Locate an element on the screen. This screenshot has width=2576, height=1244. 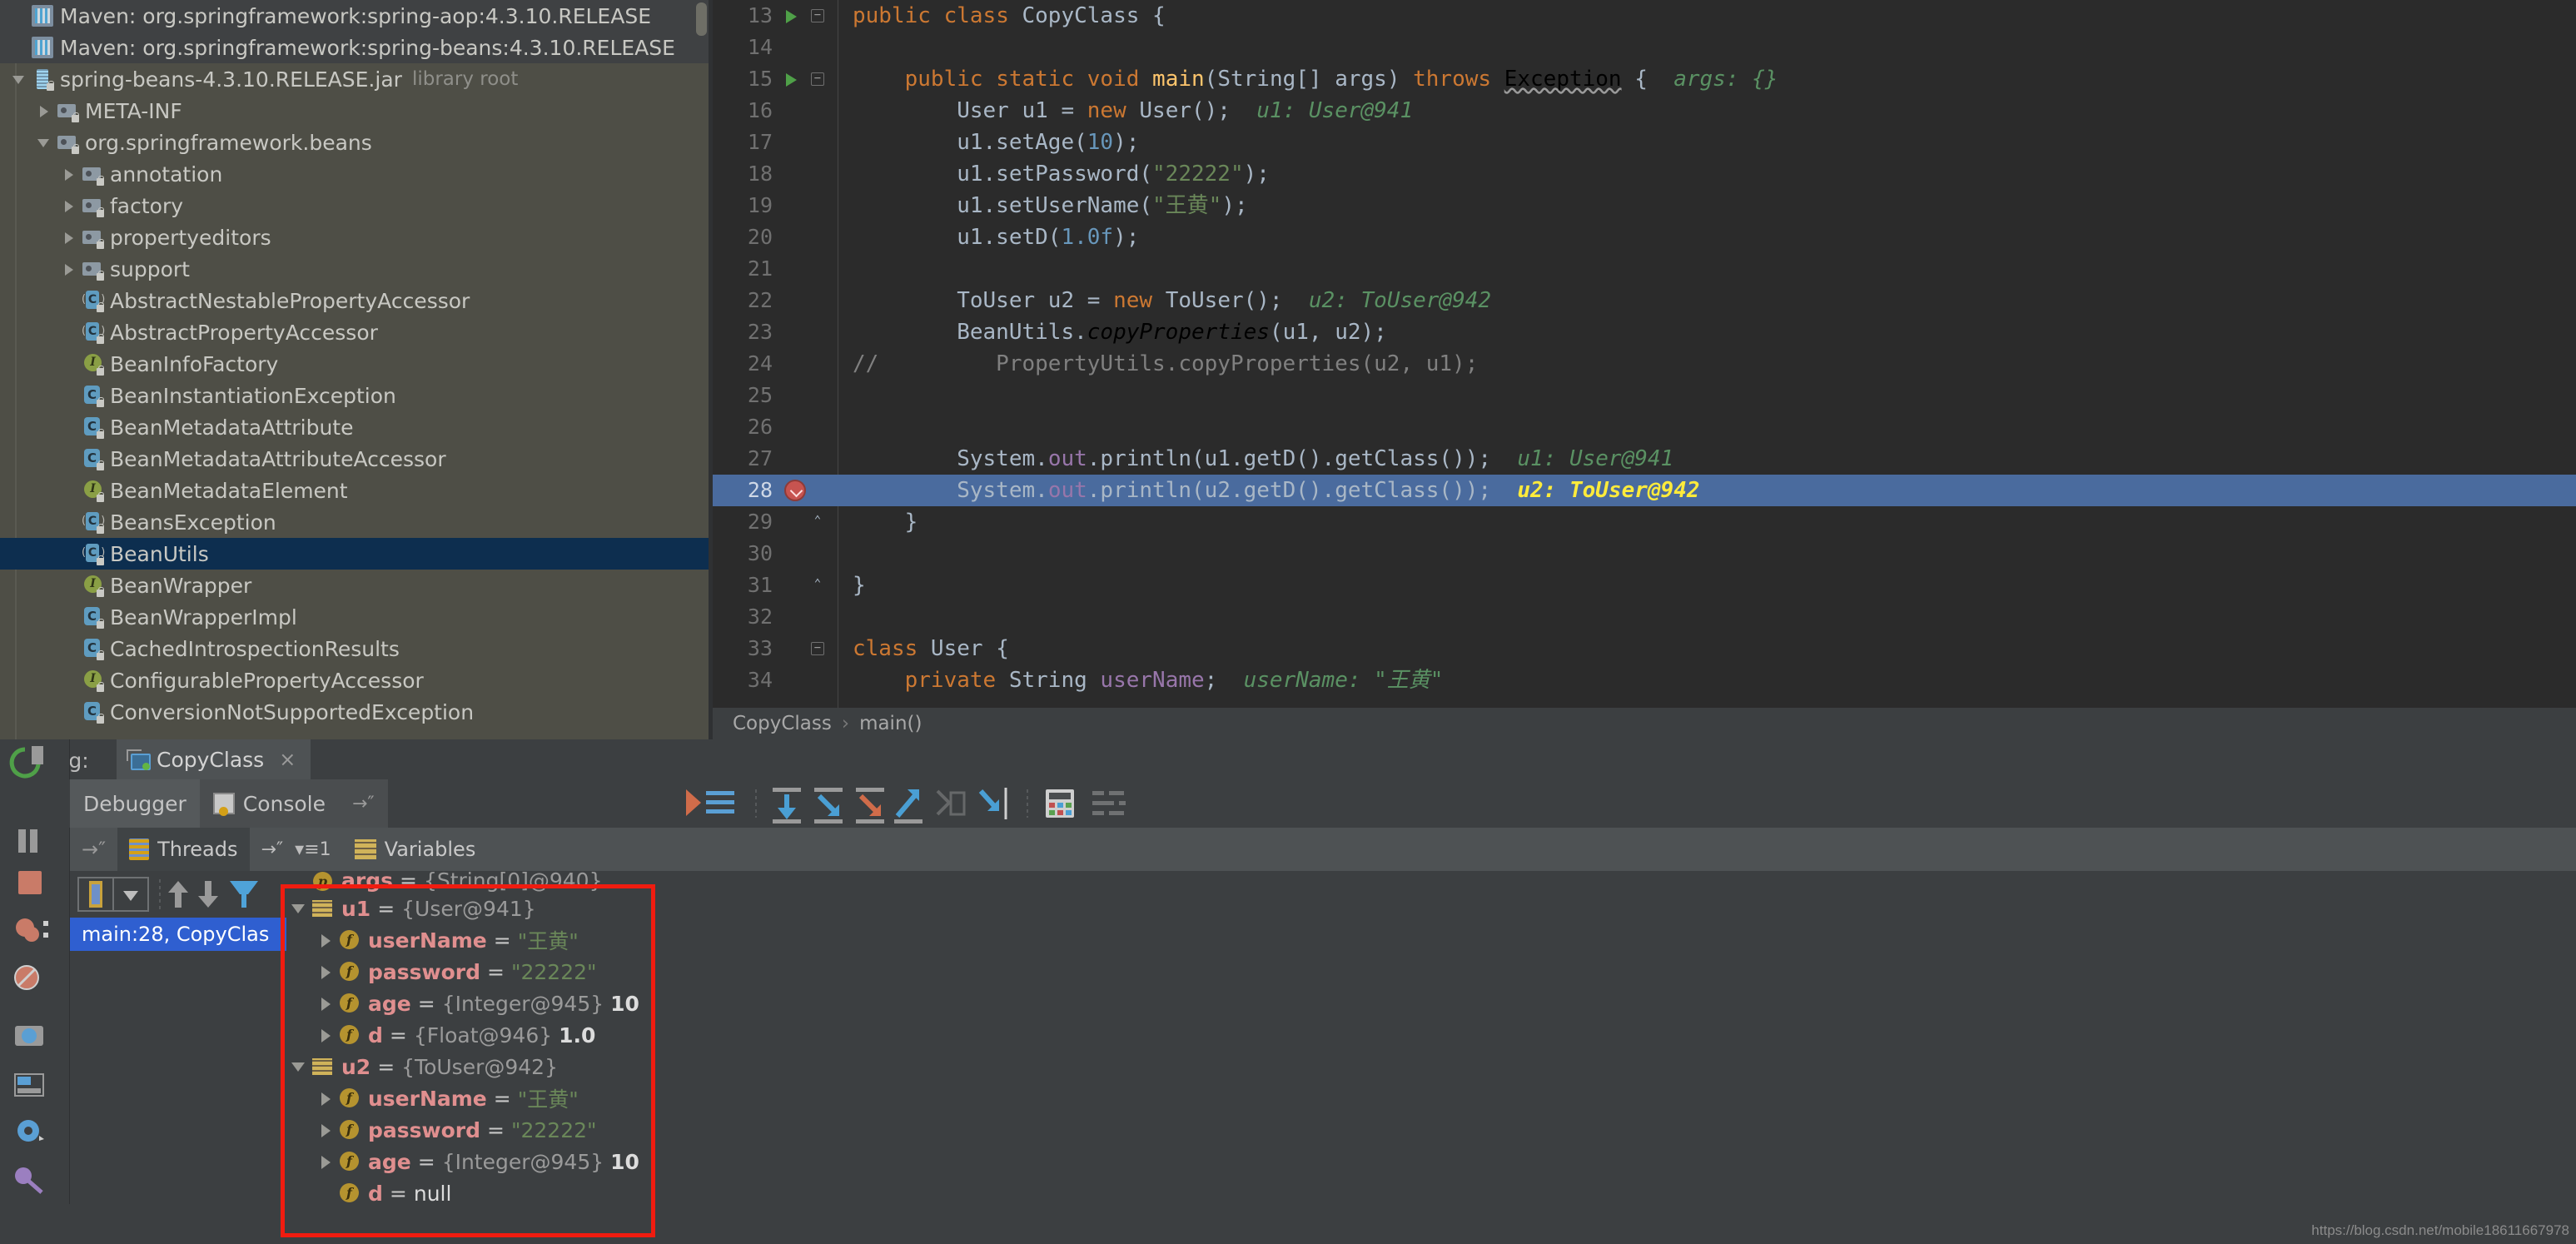
tree-item: annotation is located at coordinates (354, 174).